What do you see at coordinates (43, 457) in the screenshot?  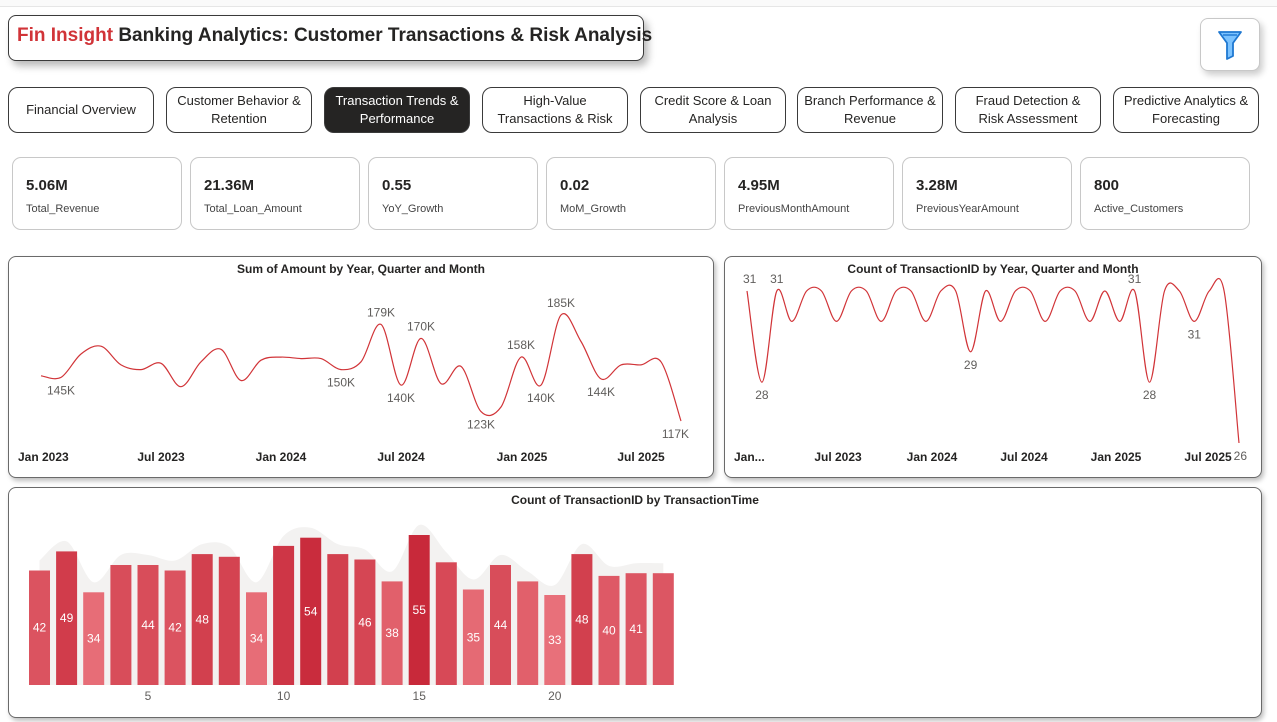 I see `amount-x-tick-label: Jan 2023` at bounding box center [43, 457].